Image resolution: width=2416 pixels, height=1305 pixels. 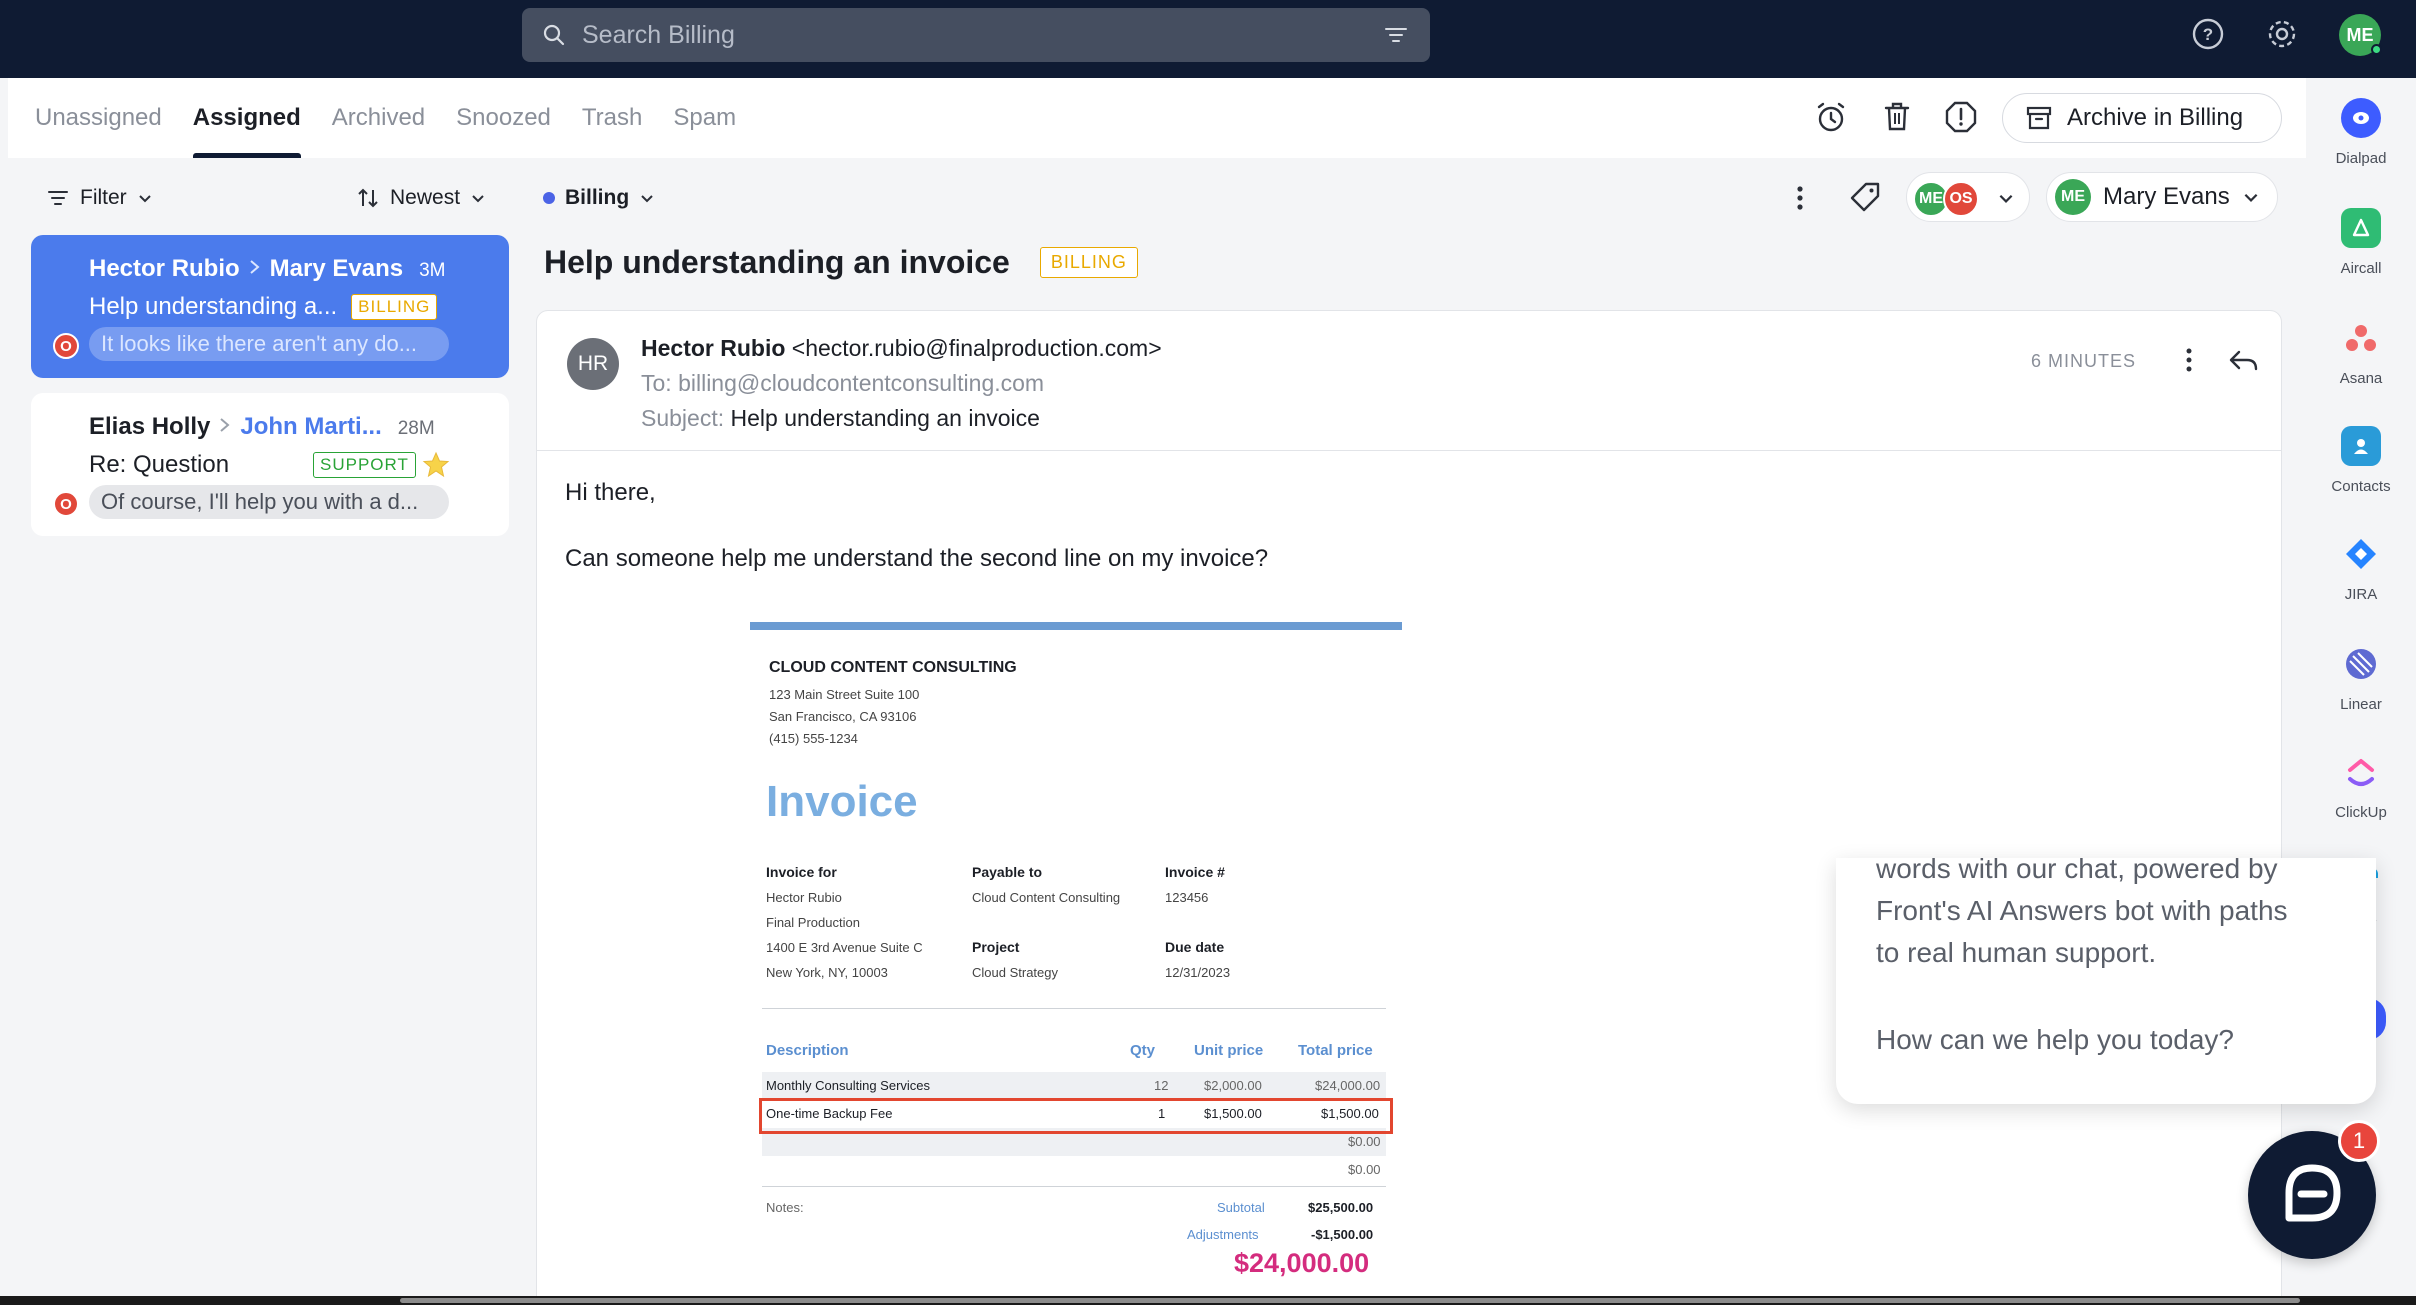 I want to click on help-icon: ?, so click(x=2208, y=34).